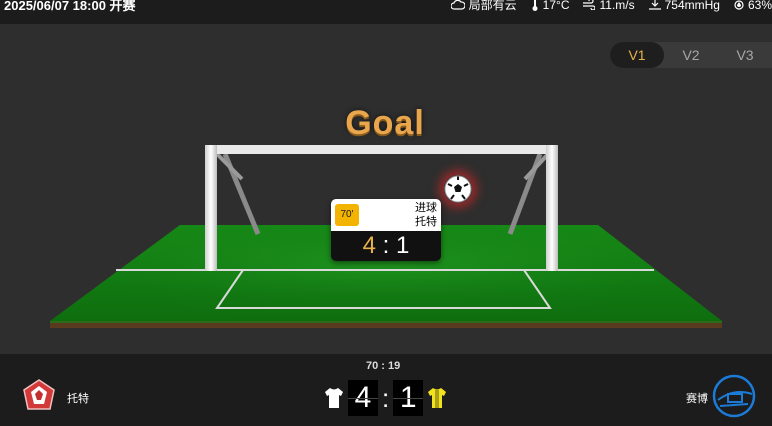 The height and width of the screenshot is (426, 772). What do you see at coordinates (363, 398) in the screenshot?
I see `home-score: 4` at bounding box center [363, 398].